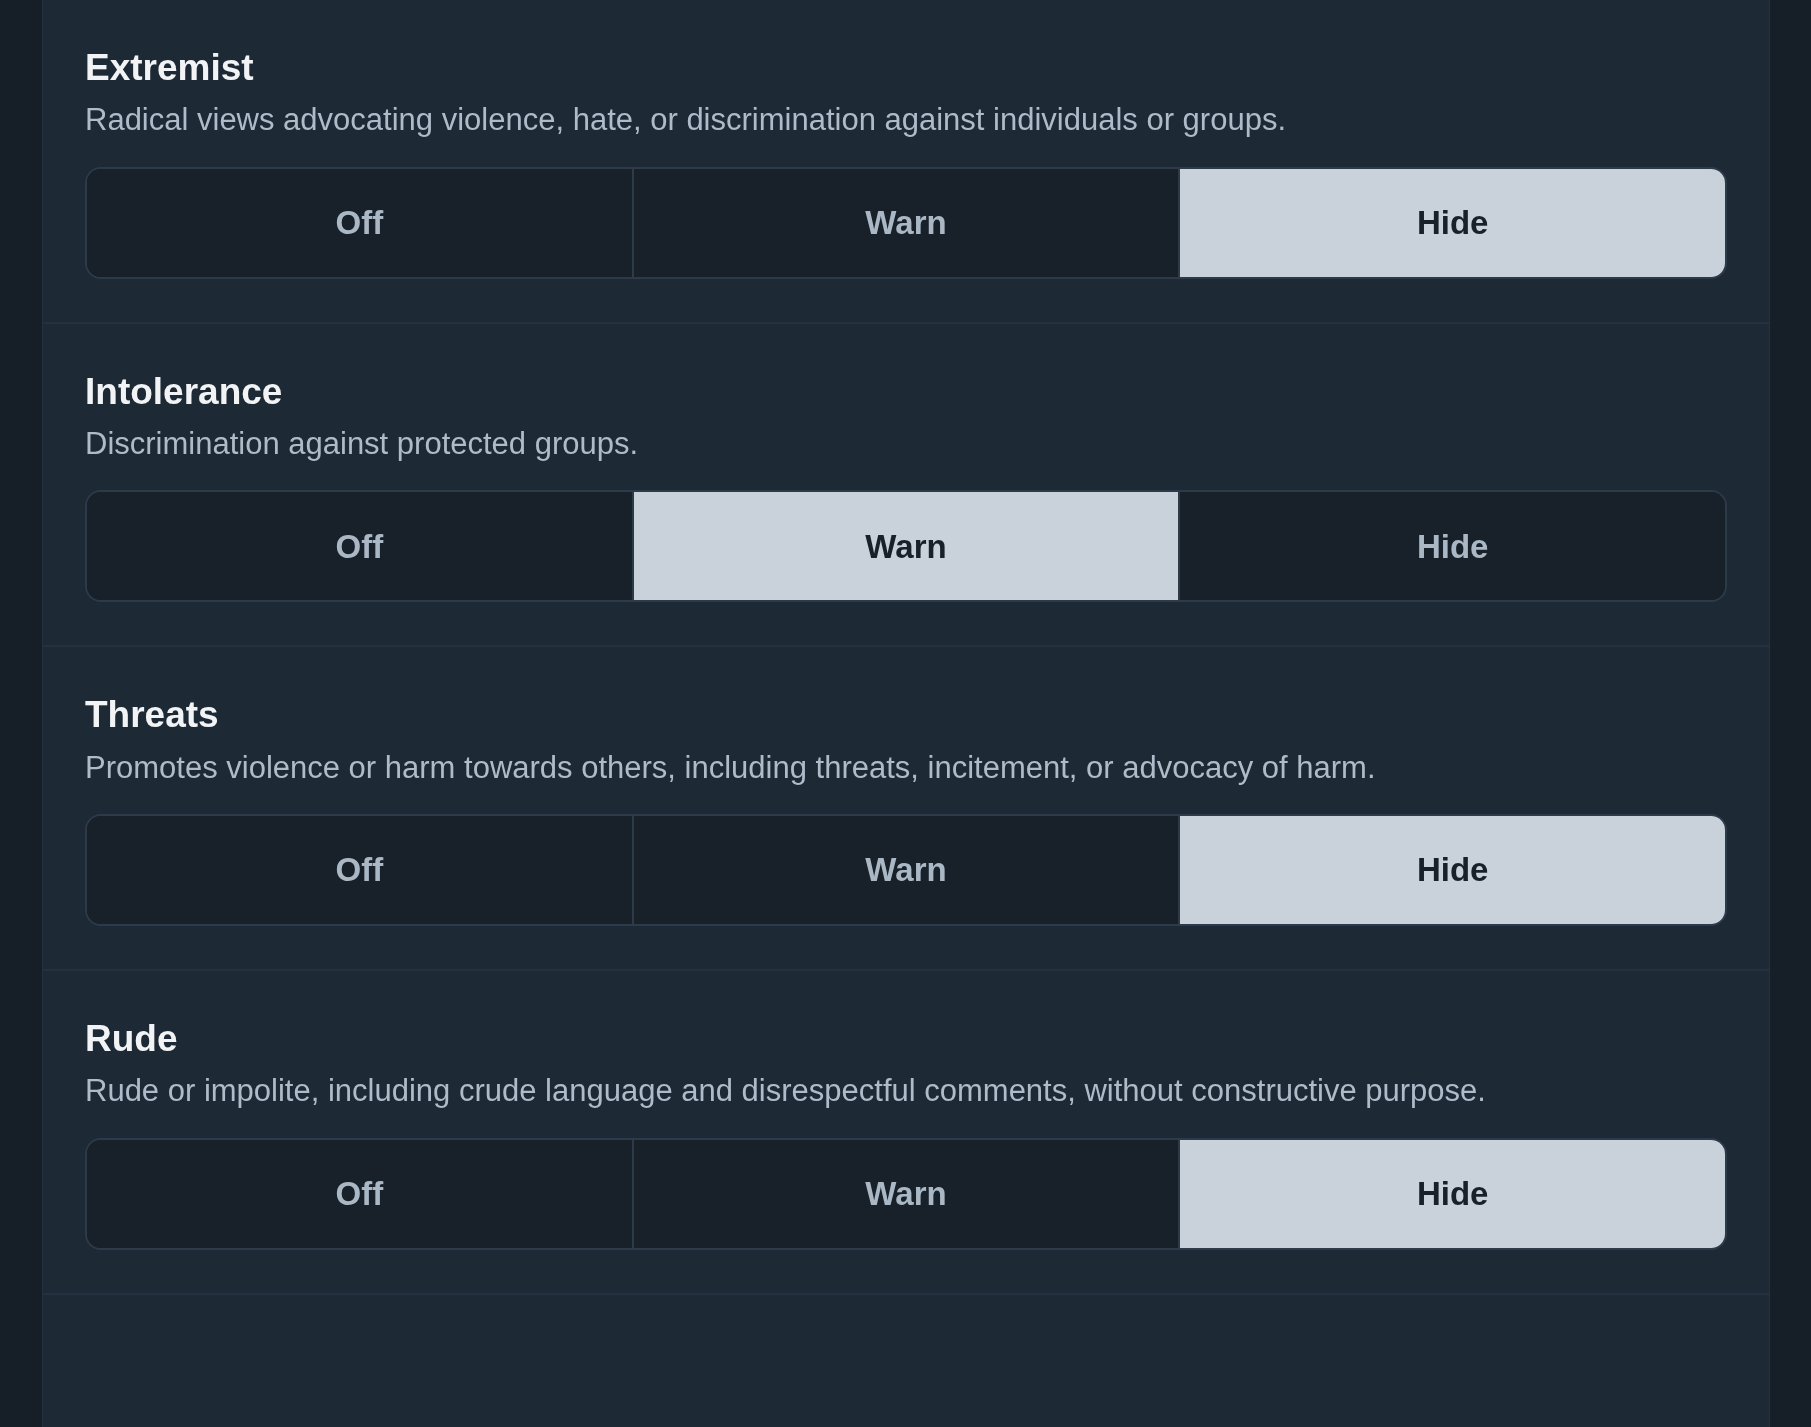 The width and height of the screenshot is (1811, 1427). I want to click on category-title: Rude, so click(132, 1039).